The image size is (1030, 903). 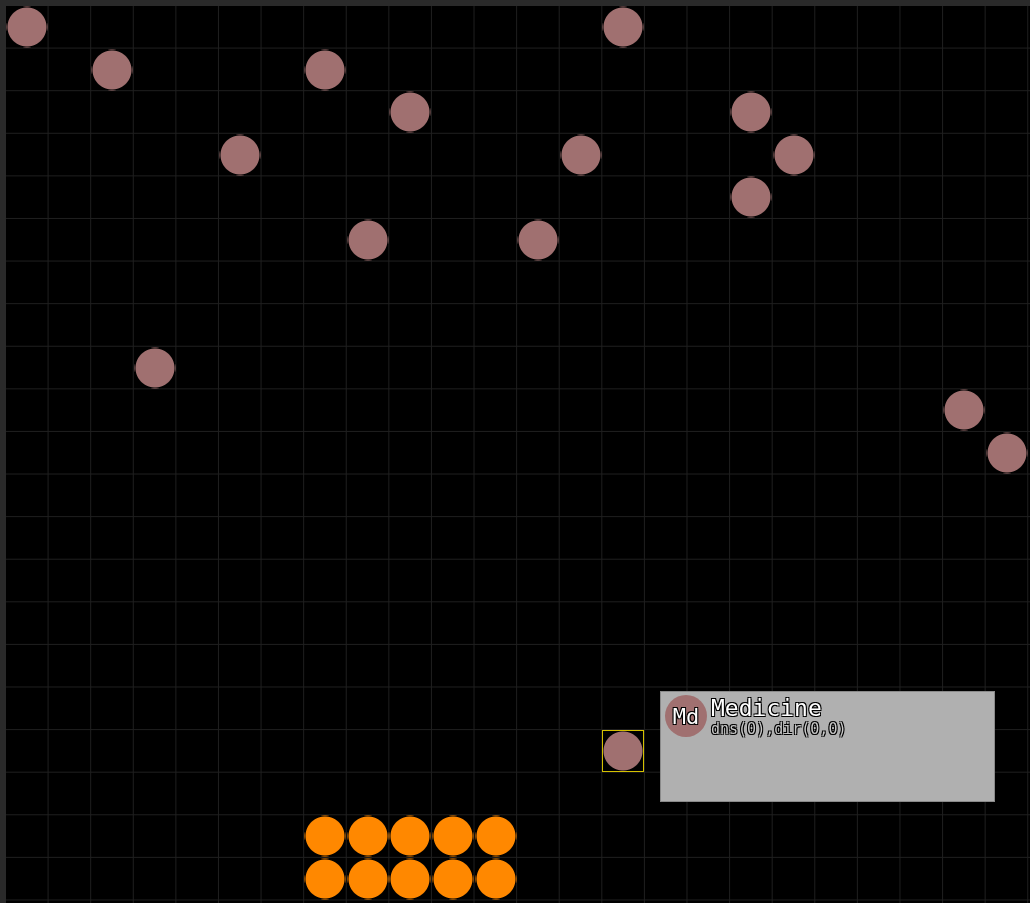 I want to click on item-detail: dns(0),dir(0,0), so click(x=779, y=729).